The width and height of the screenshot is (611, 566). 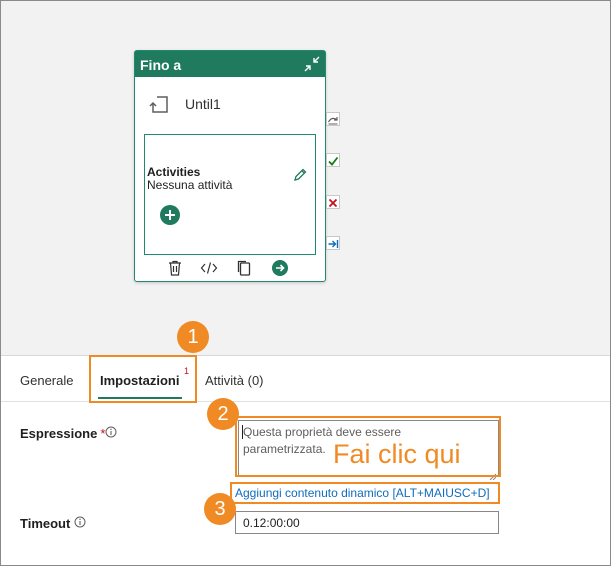 What do you see at coordinates (333, 243) in the screenshot?
I see `completion-port-icon` at bounding box center [333, 243].